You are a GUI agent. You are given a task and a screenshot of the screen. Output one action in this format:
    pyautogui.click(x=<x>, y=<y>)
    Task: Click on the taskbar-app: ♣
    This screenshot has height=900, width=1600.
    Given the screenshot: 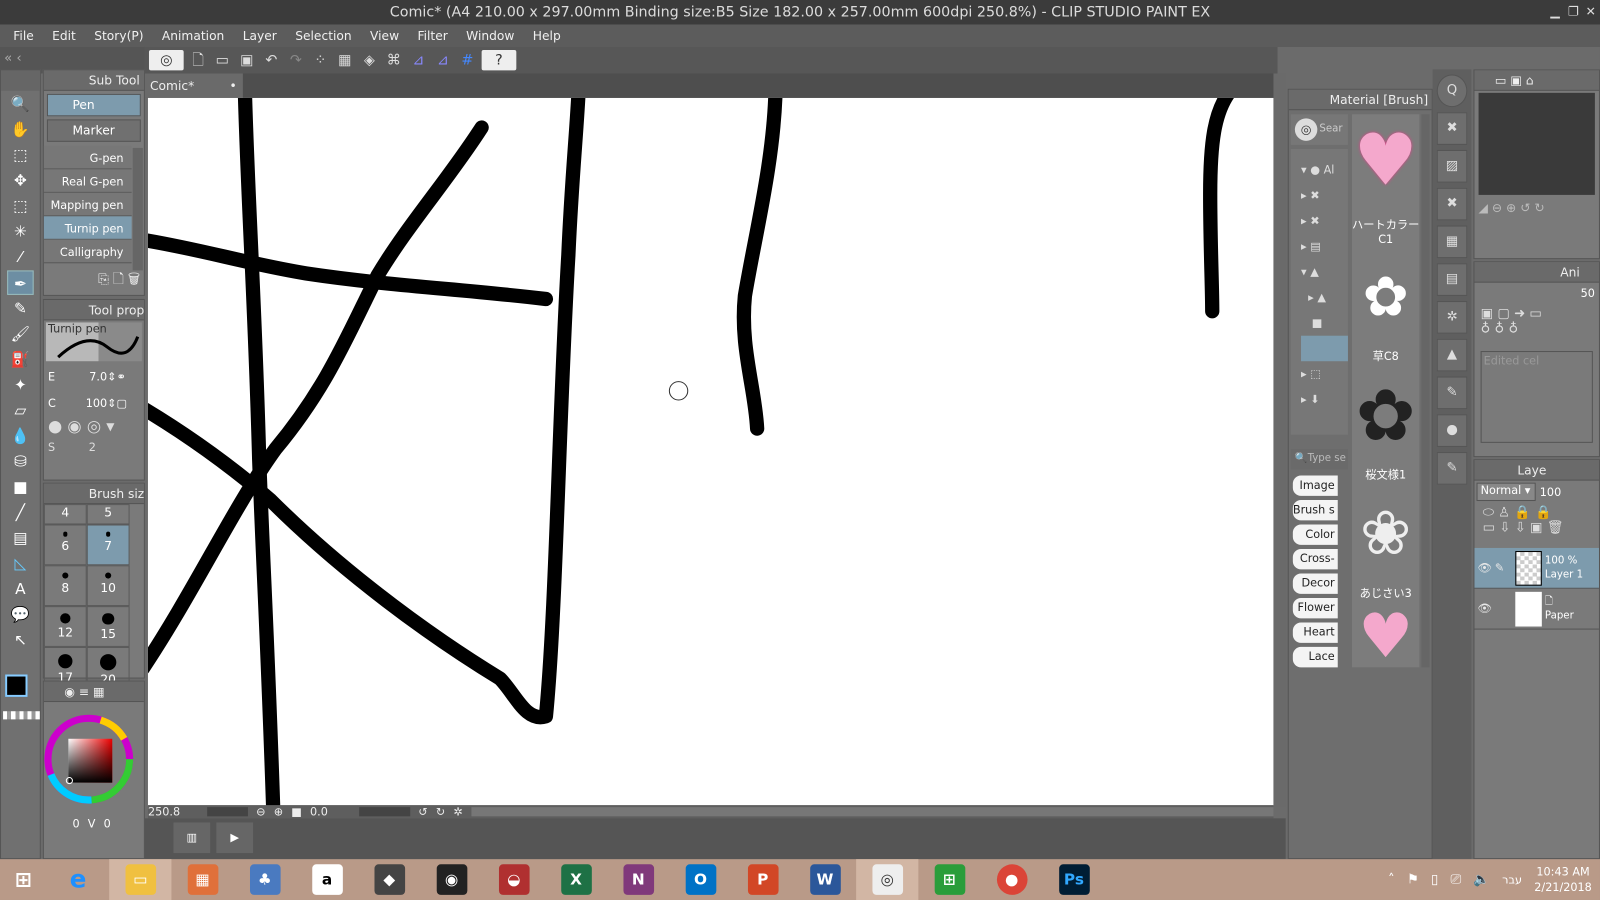 What is the action you would take?
    pyautogui.click(x=265, y=879)
    